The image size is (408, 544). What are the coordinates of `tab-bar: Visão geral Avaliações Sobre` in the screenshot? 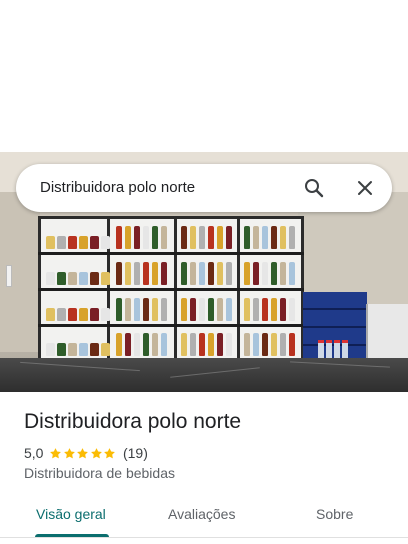 It's located at (204, 516).